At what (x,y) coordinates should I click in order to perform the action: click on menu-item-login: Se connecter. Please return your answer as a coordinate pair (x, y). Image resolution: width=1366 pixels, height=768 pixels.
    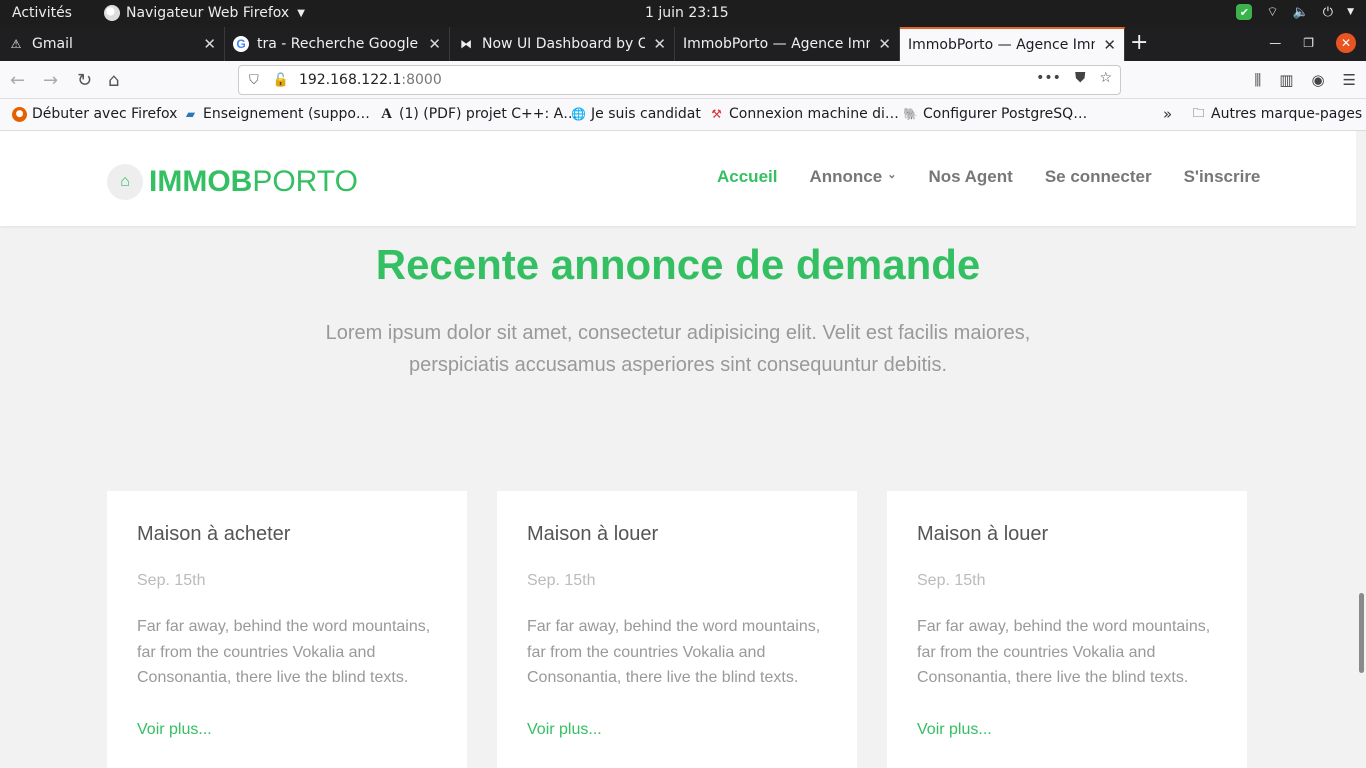
    Looking at the image, I should click on (1098, 177).